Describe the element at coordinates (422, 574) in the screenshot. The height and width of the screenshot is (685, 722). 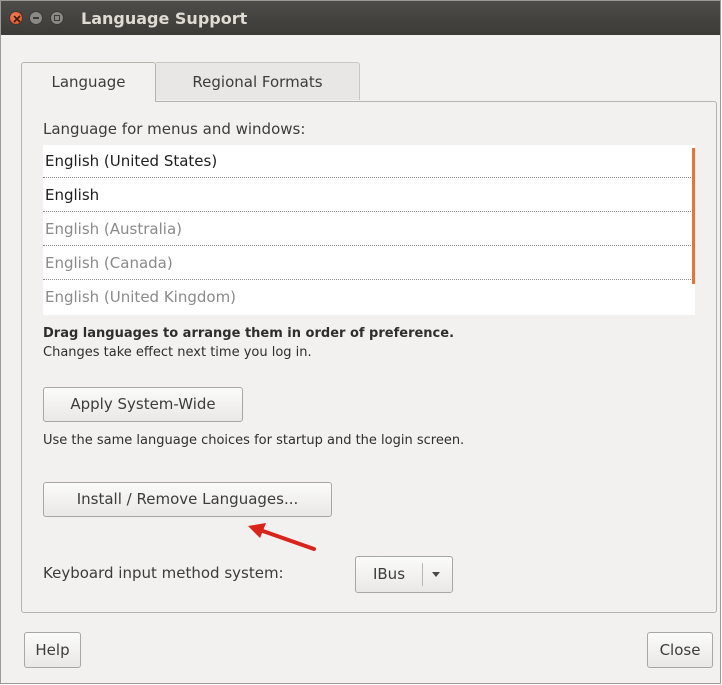
I see `select-divider` at that location.